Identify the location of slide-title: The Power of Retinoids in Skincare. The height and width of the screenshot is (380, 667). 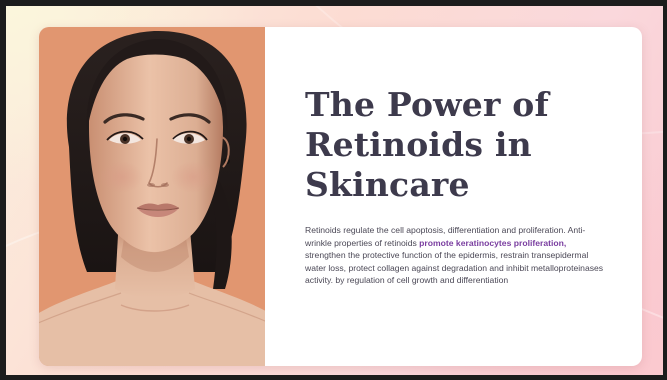
(455, 145).